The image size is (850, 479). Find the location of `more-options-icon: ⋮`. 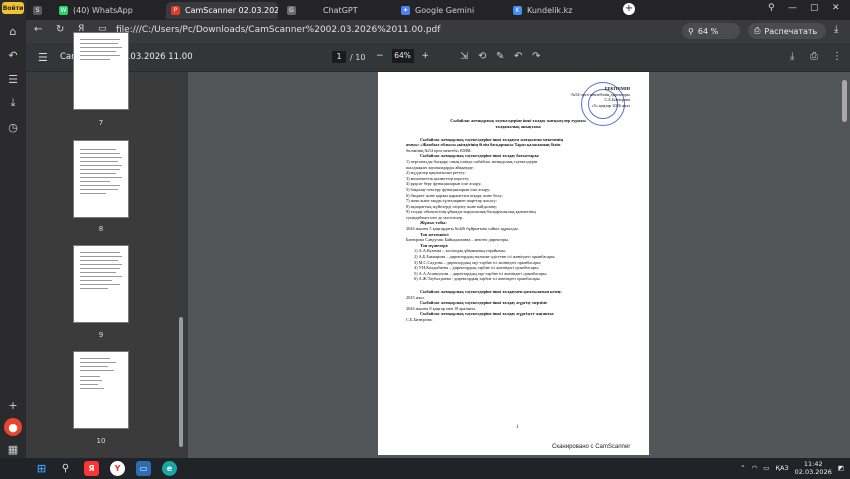

more-options-icon: ⋮ is located at coordinates (837, 56).